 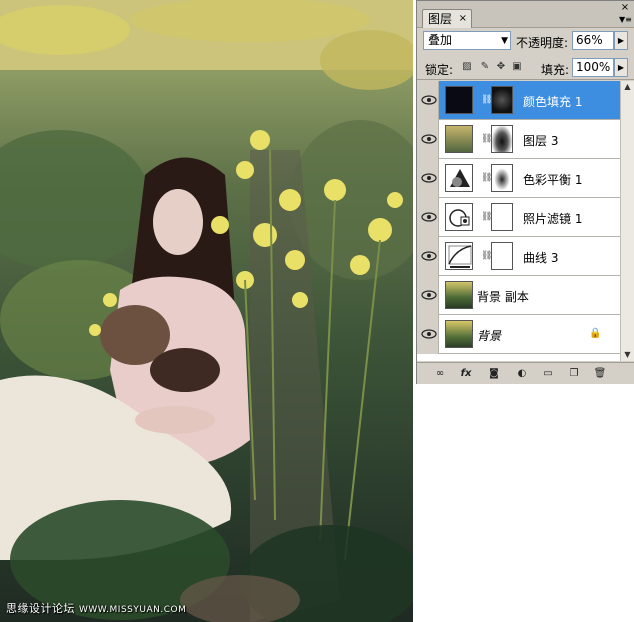 I want to click on layer-row: ⛓ 照片滤镜 1, so click(x=518, y=217).